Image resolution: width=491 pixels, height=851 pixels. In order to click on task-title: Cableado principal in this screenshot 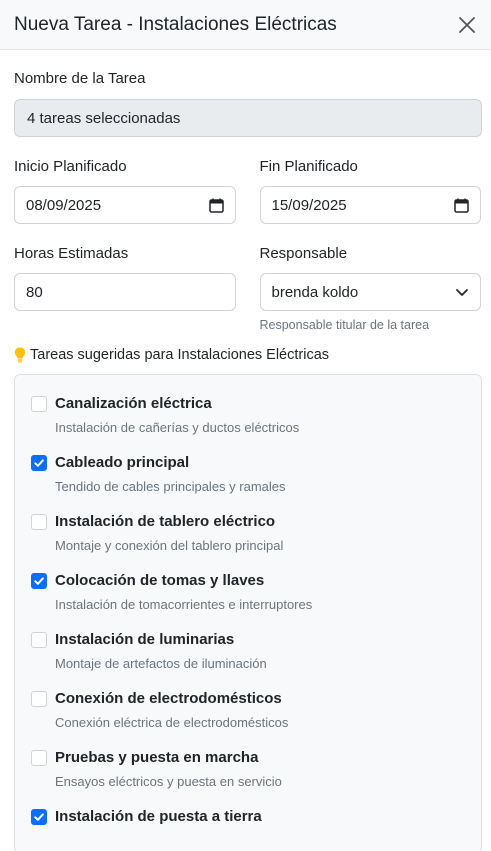, I will do `click(122, 462)`.